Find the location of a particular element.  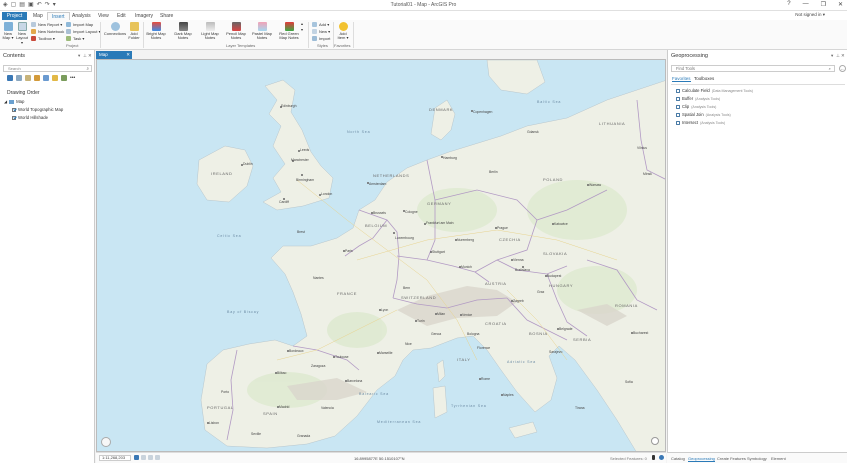

tool-item: Clip (Analysis Tools) is located at coordinates (696, 106).